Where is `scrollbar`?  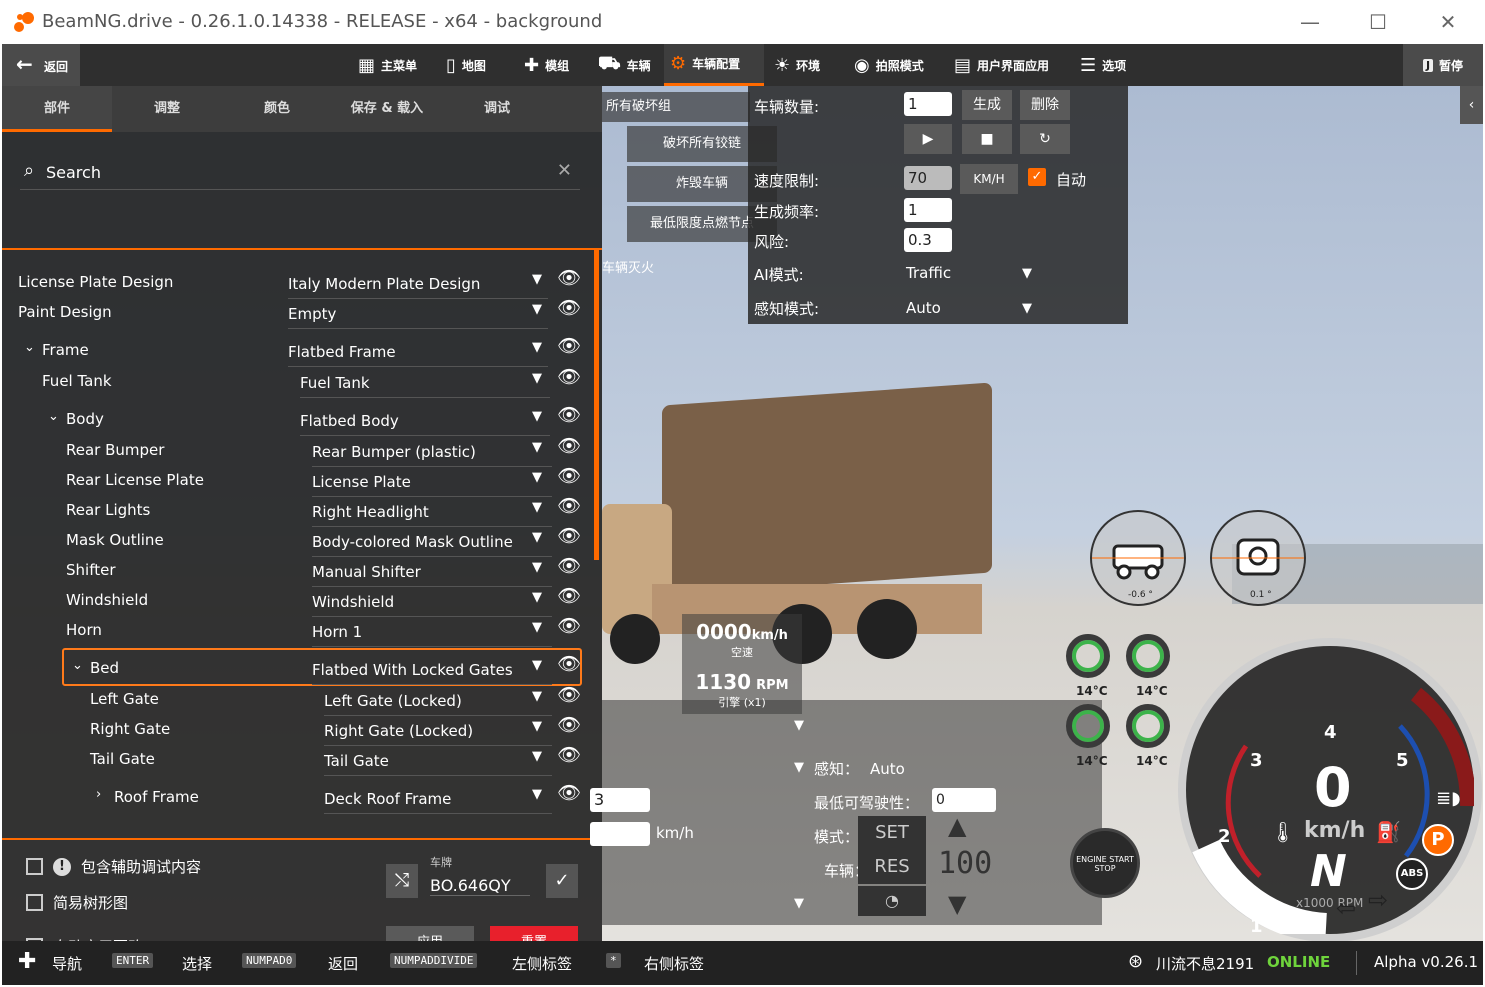 scrollbar is located at coordinates (596, 405).